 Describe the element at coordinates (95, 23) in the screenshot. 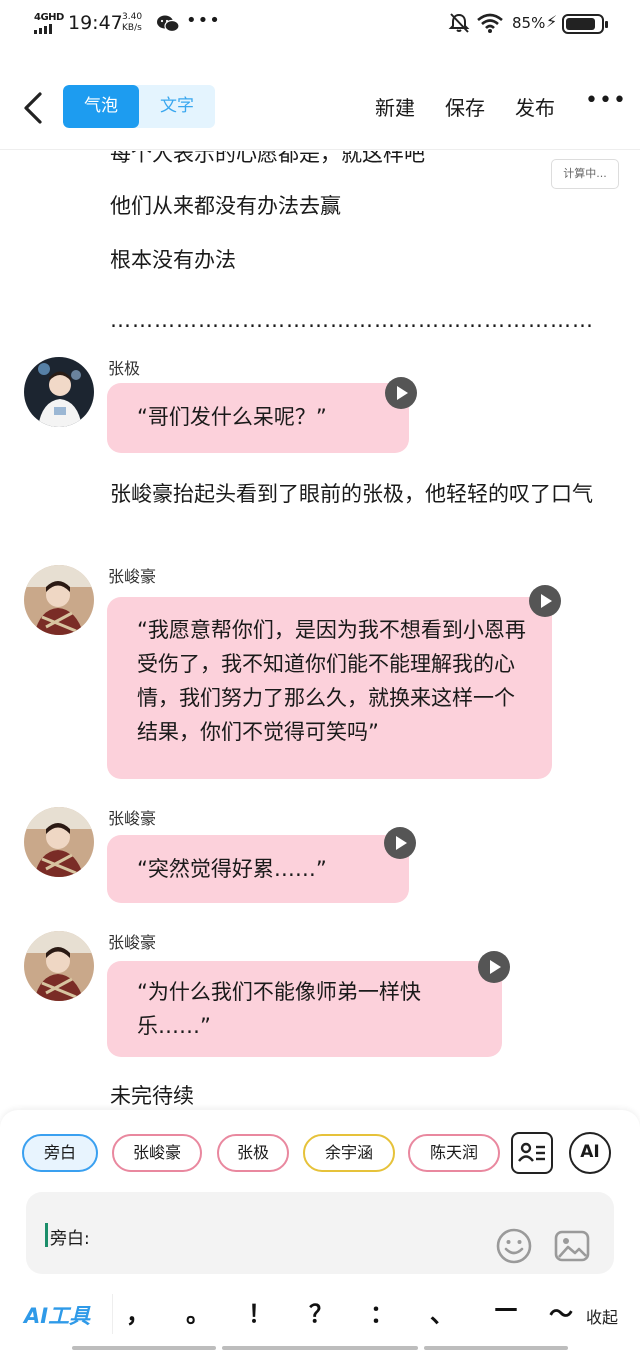

I see `clock: 19:47` at that location.